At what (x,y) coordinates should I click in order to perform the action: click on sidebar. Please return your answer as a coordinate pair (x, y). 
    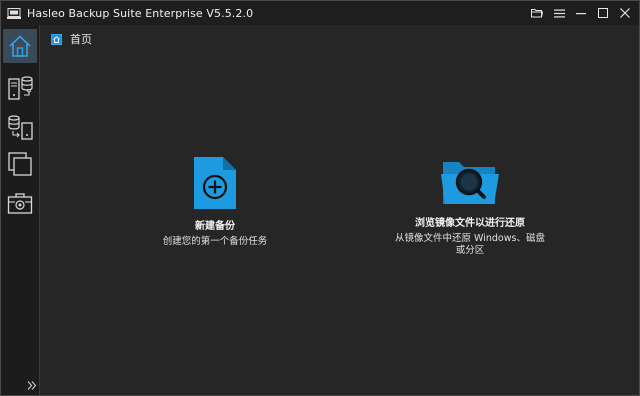
    Looking at the image, I should click on (20, 210).